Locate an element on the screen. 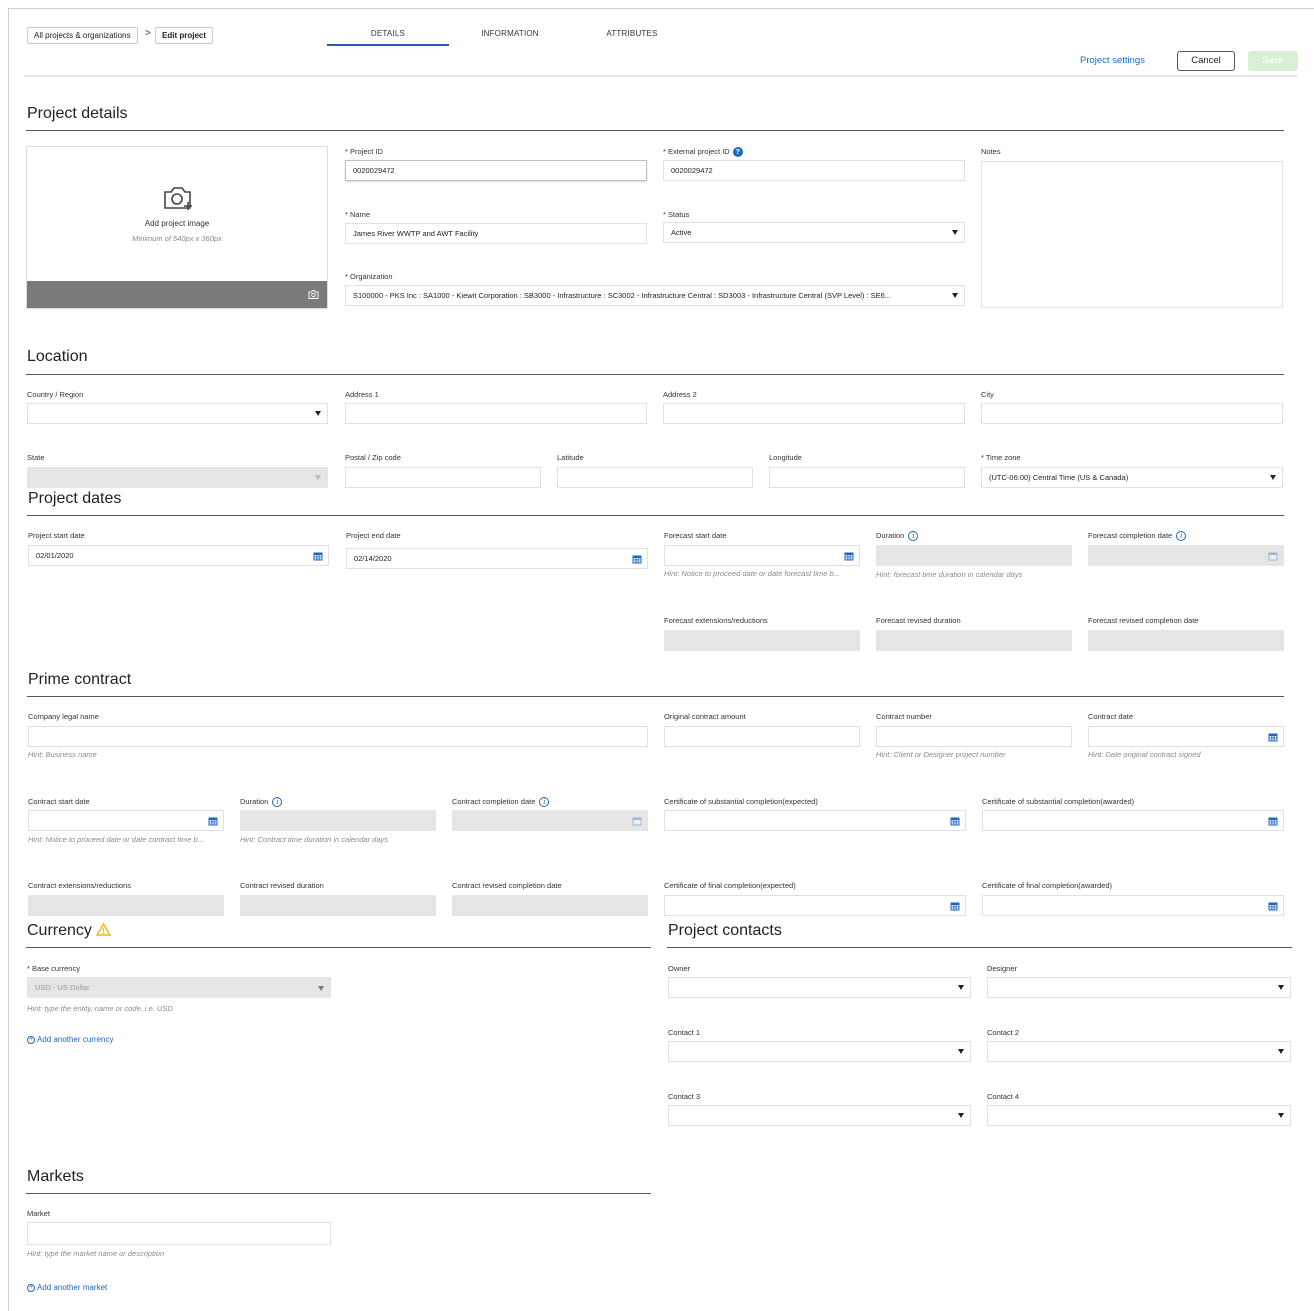  project-end-label: Project end date is located at coordinates (373, 535).